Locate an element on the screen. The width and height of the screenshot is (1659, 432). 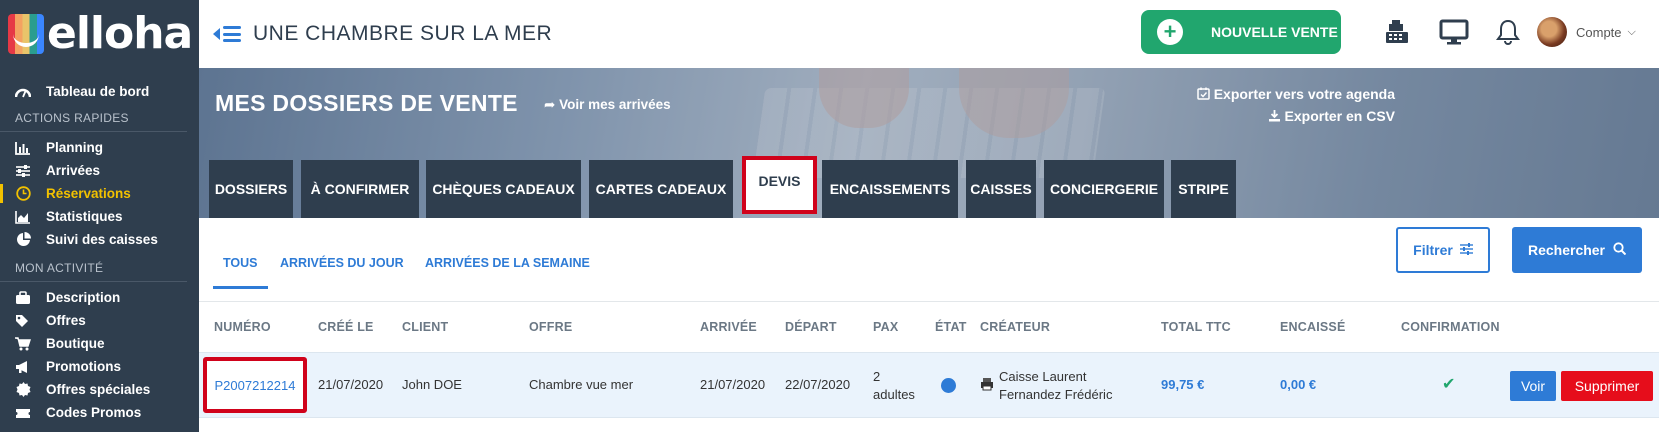
subtab-arrivees-du-jour: ARRIVÉES DU JOUR is located at coordinates (342, 263).